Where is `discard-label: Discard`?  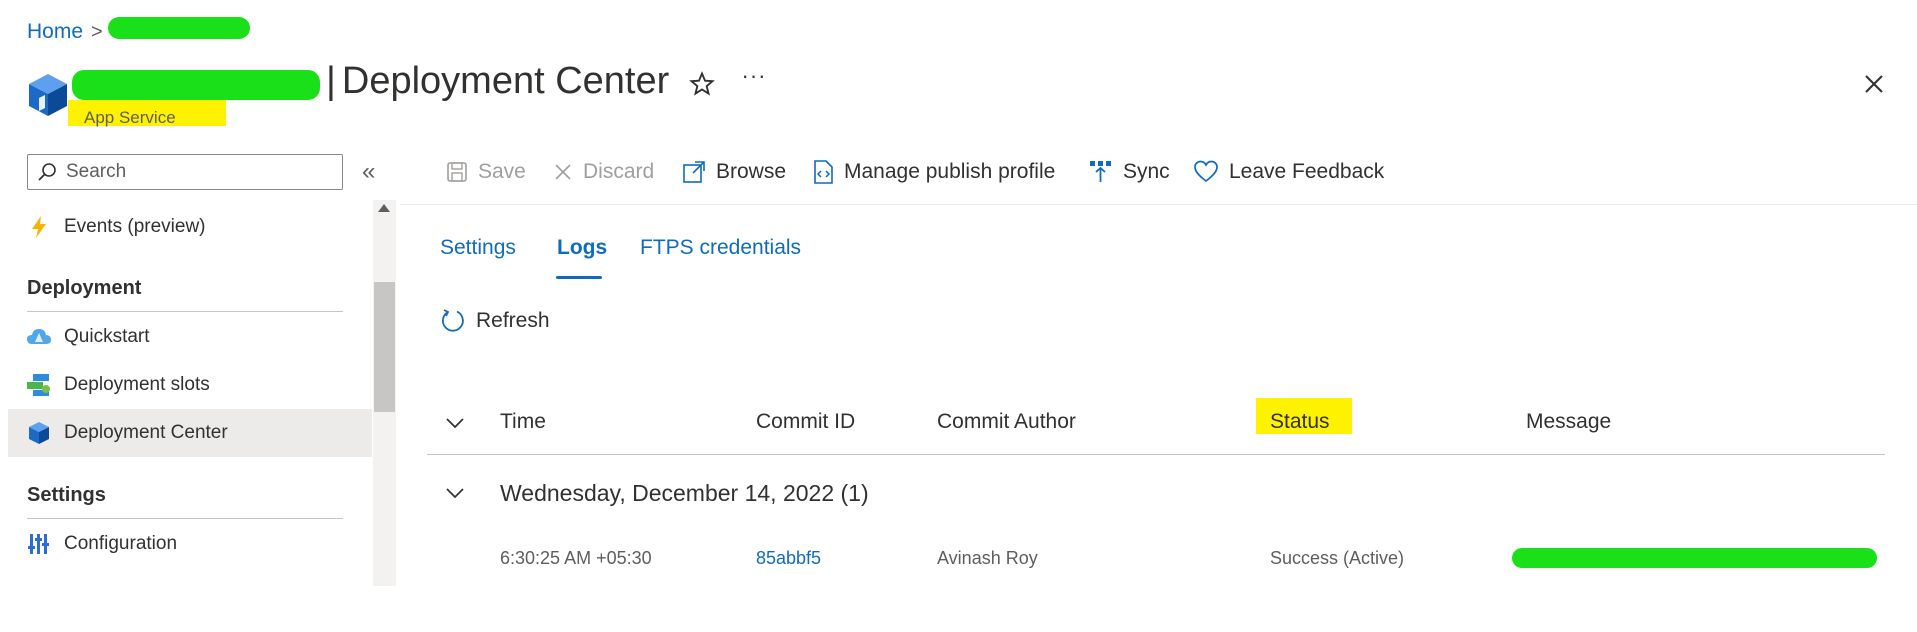
discard-label: Discard is located at coordinates (619, 171).